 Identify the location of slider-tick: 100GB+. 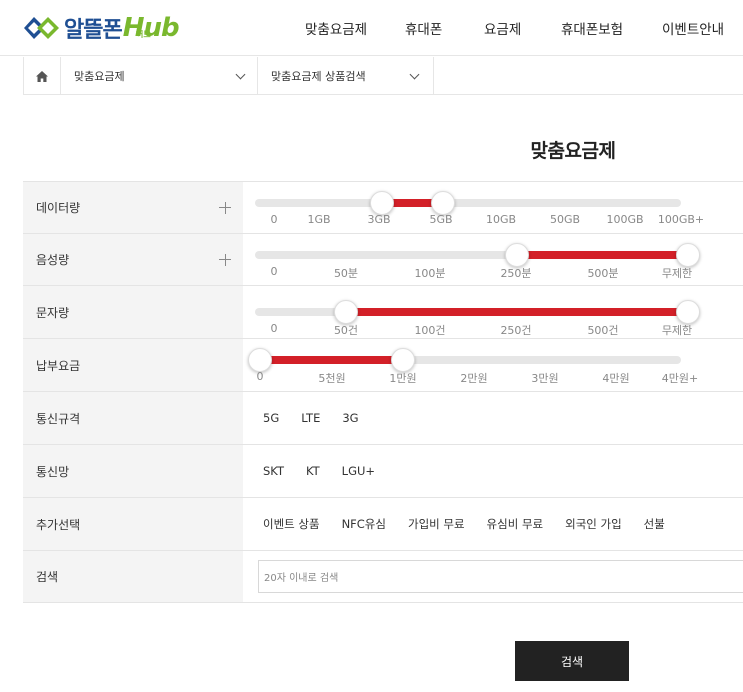
(681, 219).